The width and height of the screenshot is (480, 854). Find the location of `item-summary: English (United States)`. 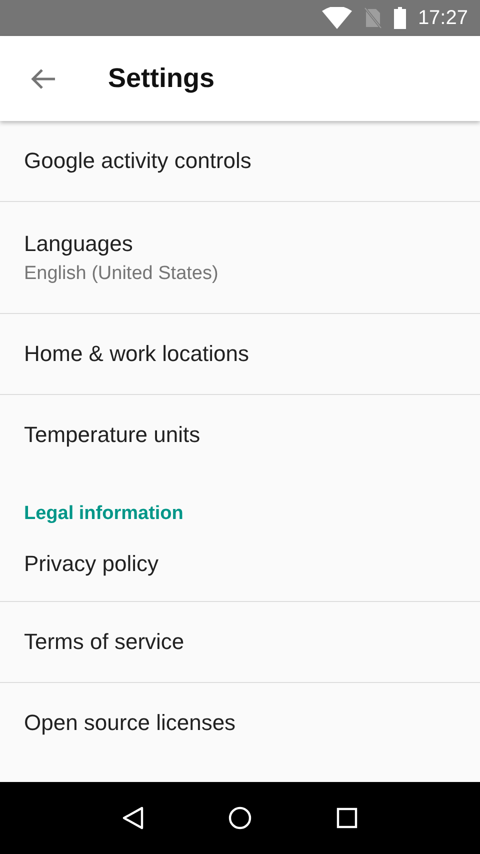

item-summary: English (United States) is located at coordinates (122, 273).